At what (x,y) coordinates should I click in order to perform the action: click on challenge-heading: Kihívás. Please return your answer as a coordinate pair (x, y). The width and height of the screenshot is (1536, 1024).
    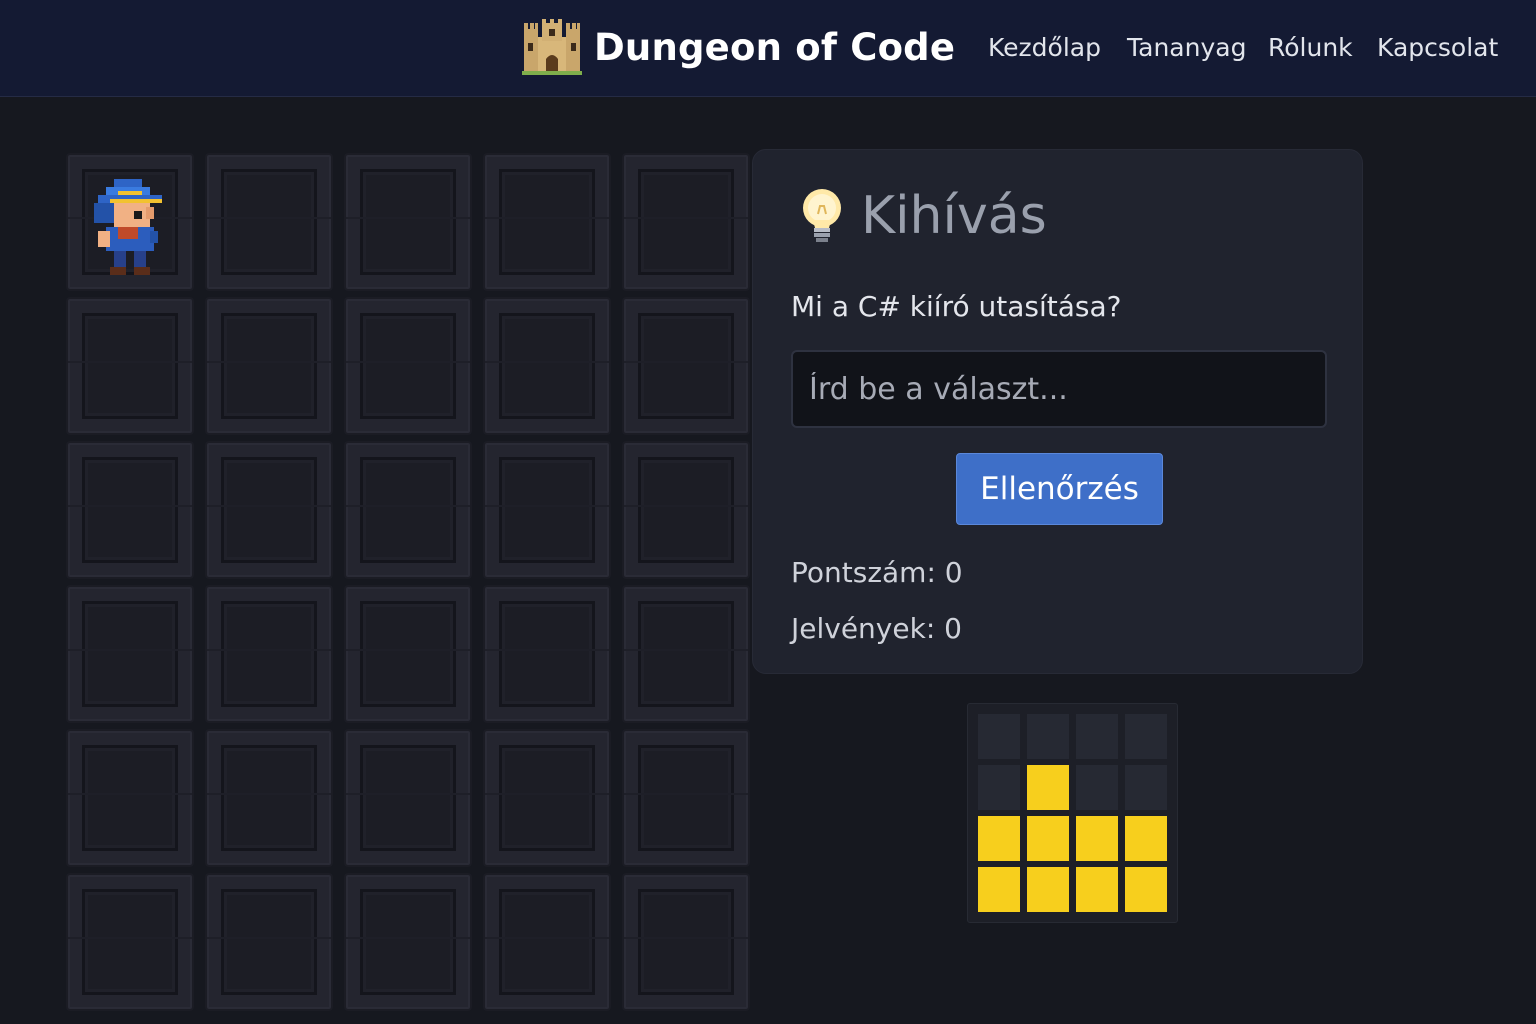
    Looking at the image, I should click on (921, 216).